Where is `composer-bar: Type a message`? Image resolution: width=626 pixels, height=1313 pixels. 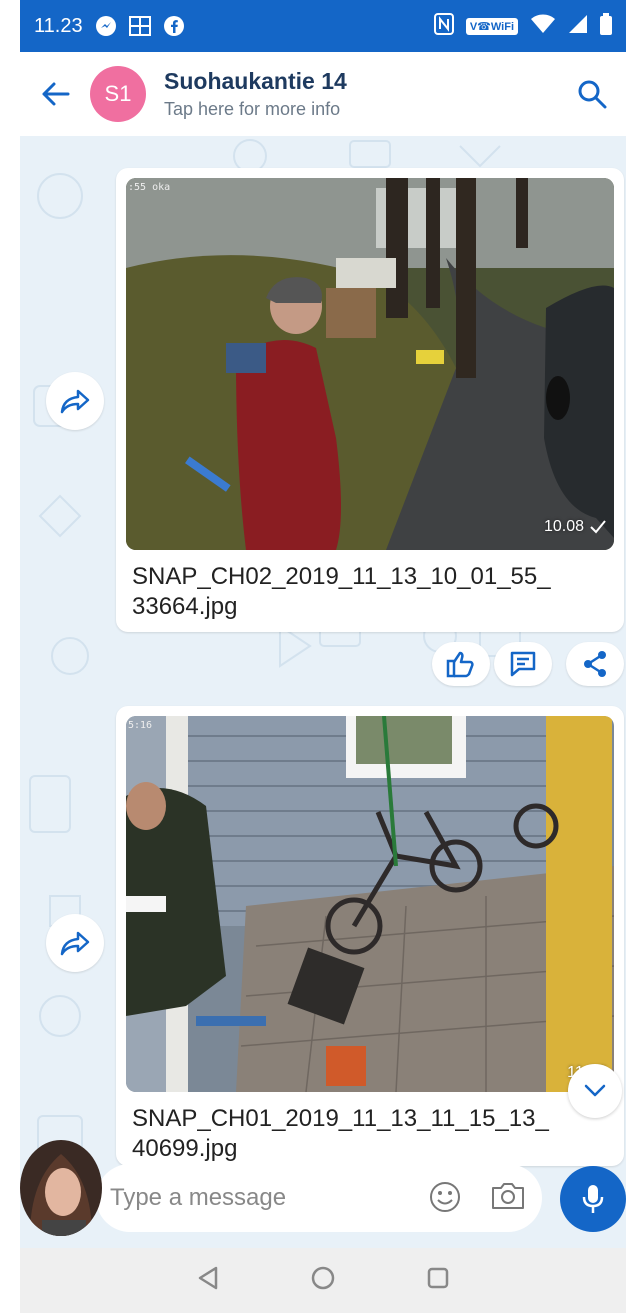 composer-bar: Type a message is located at coordinates (323, 1190).